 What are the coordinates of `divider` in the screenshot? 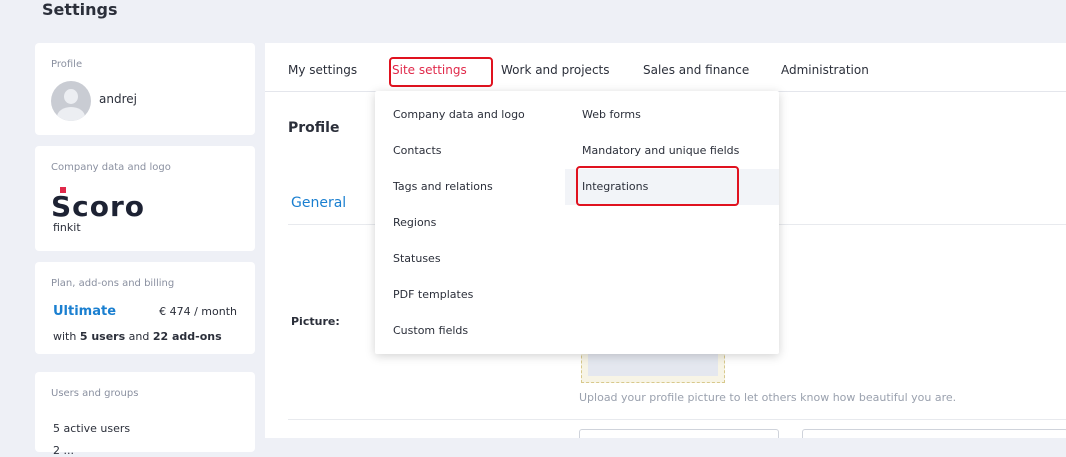 It's located at (677, 419).